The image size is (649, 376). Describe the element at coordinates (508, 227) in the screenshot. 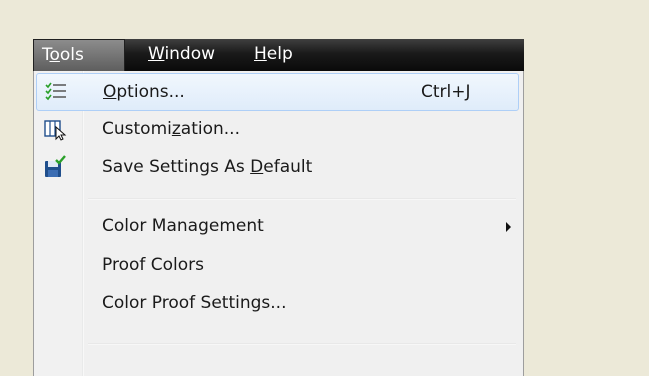

I see `submenu-arrow-icon` at that location.